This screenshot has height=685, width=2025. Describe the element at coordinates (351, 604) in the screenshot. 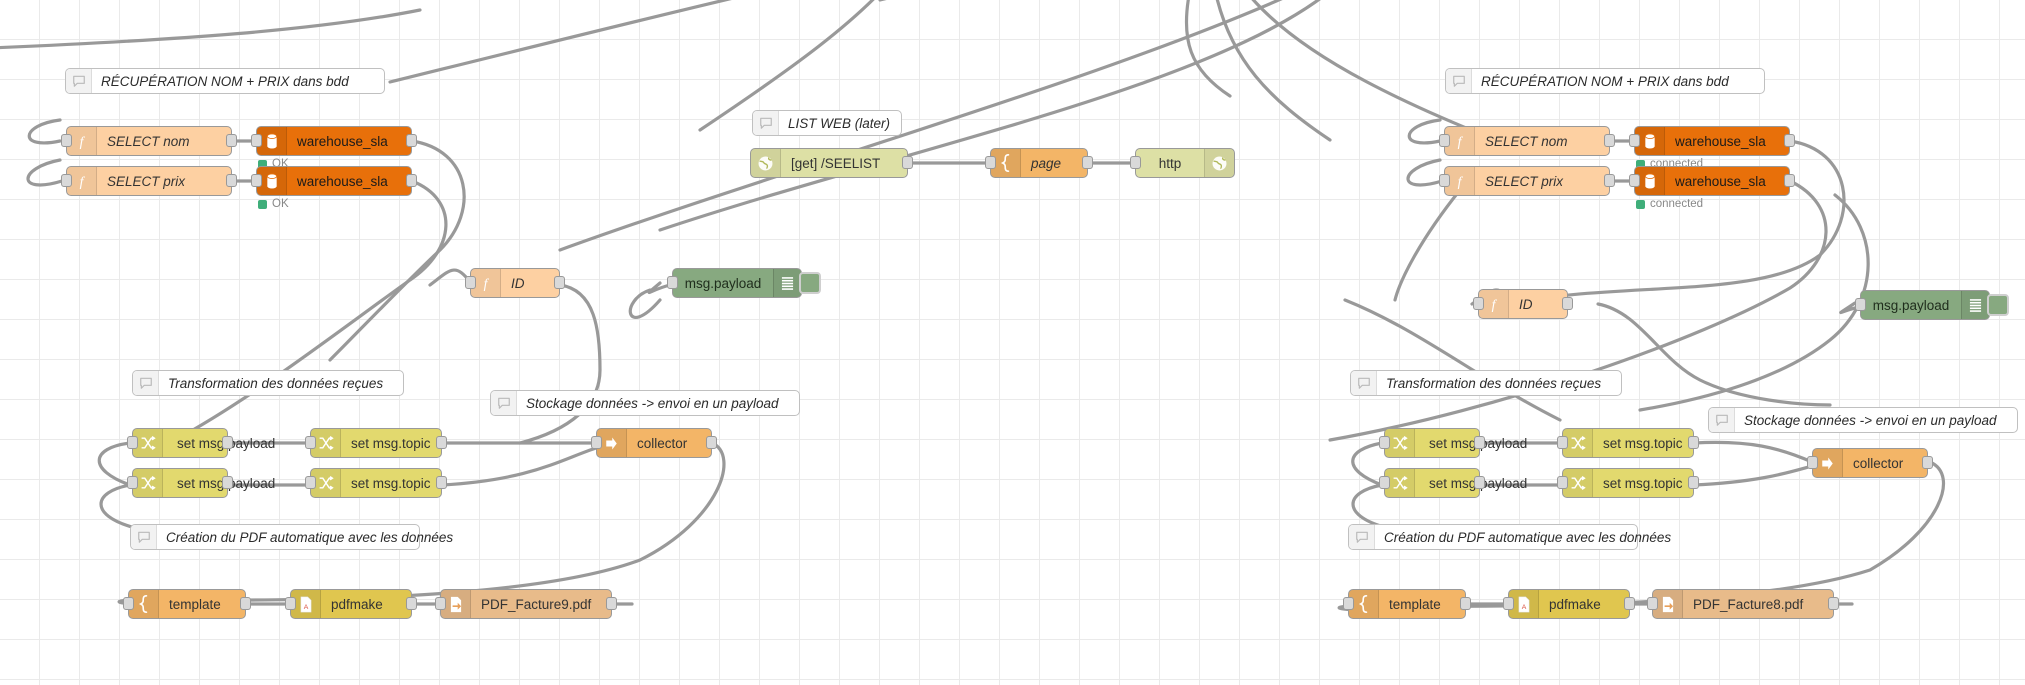

I see `pdfmake-node-left: A pdfmake` at that location.